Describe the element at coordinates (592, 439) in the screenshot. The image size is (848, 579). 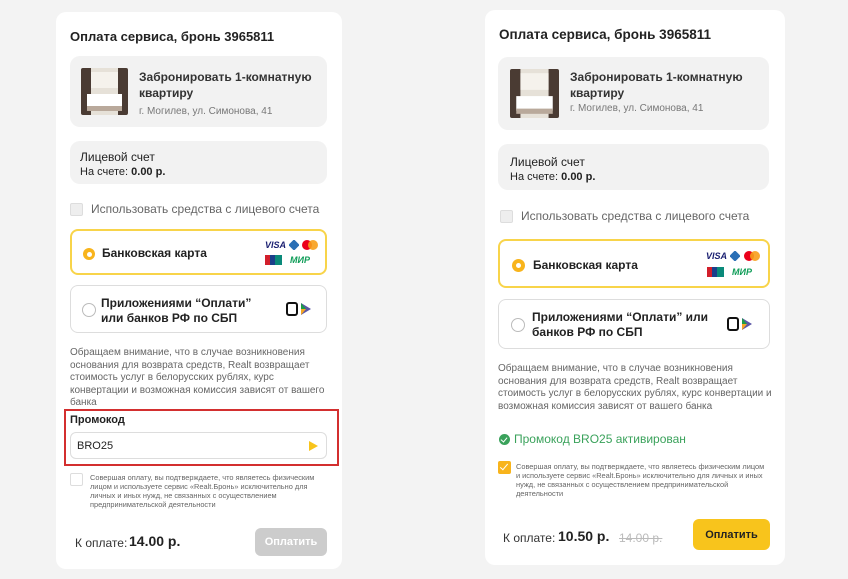
I see `promo-status: Промокод BRO25 активирован` at that location.